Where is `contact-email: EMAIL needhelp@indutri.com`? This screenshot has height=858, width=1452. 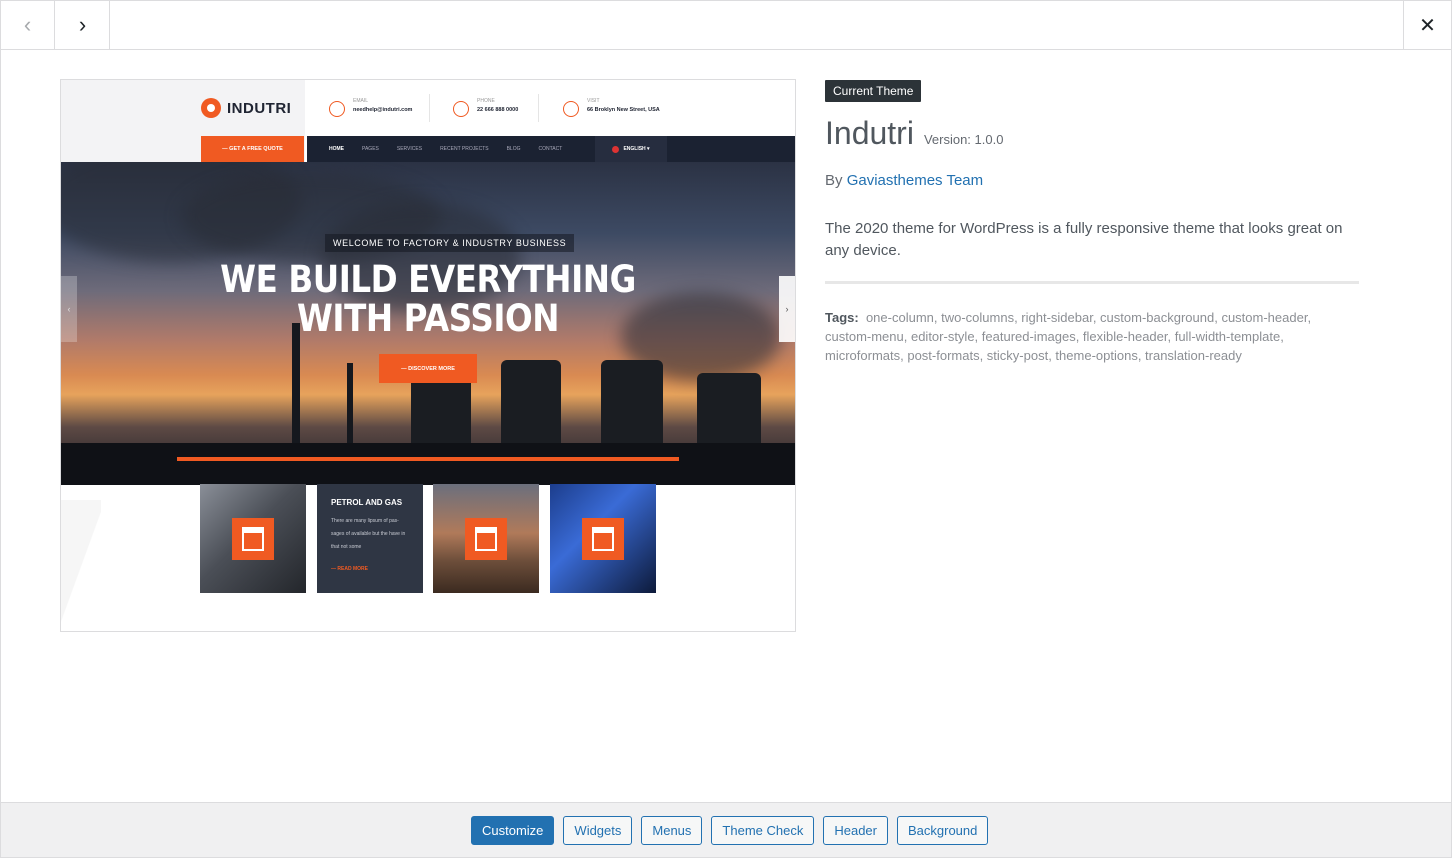
contact-email: EMAIL needhelp@indutri.com is located at coordinates (370, 107).